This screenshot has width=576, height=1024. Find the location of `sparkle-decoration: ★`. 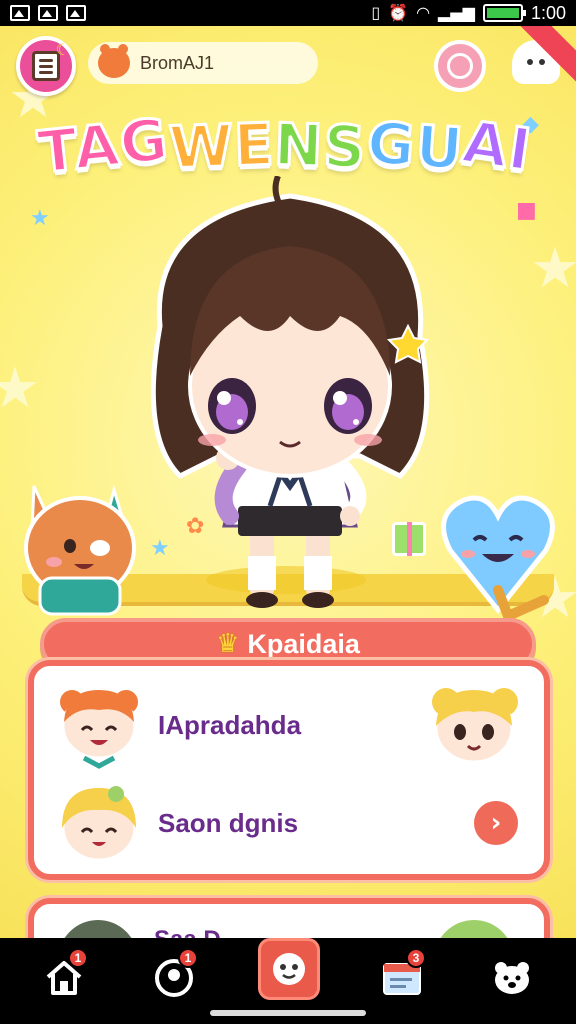

sparkle-decoration: ★ is located at coordinates (40, 218).